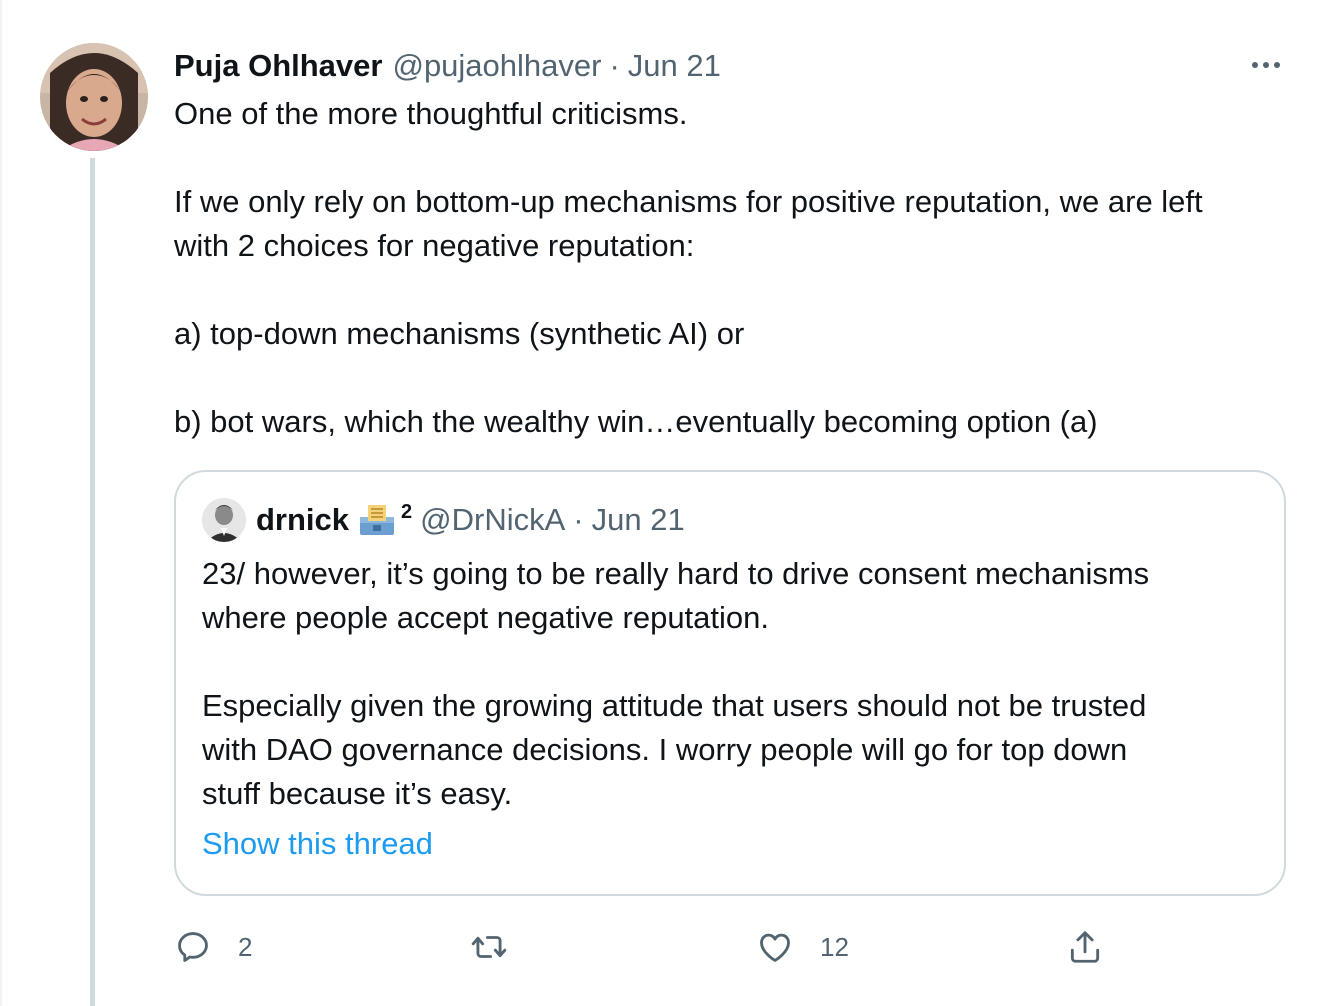  I want to click on thread-connector-line, so click(92, 582).